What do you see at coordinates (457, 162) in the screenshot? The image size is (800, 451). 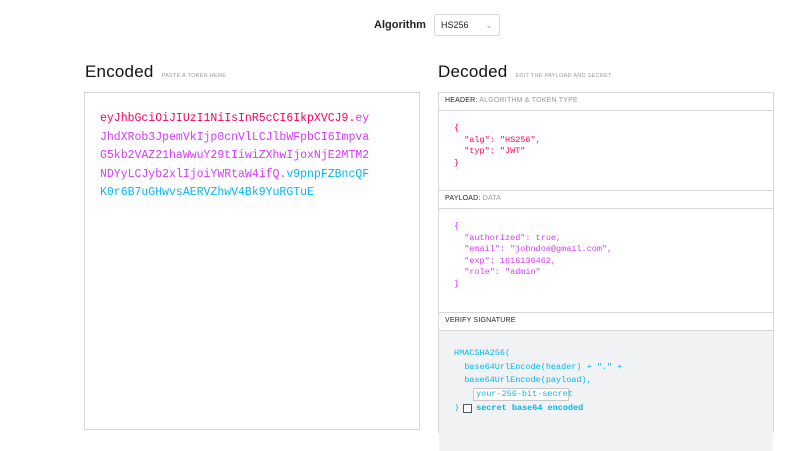 I see `header-json-line: }` at bounding box center [457, 162].